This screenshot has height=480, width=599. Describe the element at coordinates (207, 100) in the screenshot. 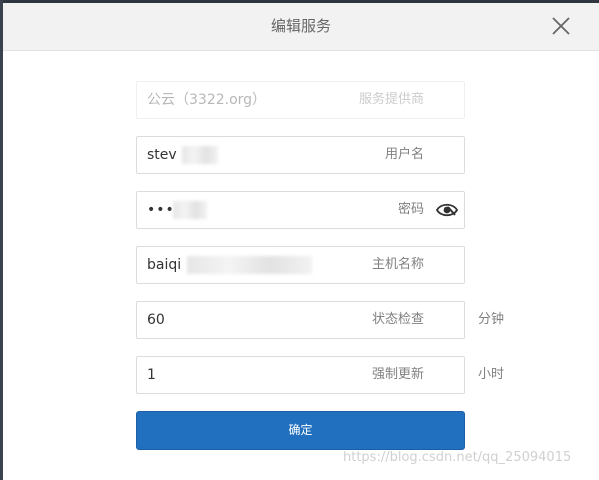

I see `provider-value: 公云（3322.org）` at that location.